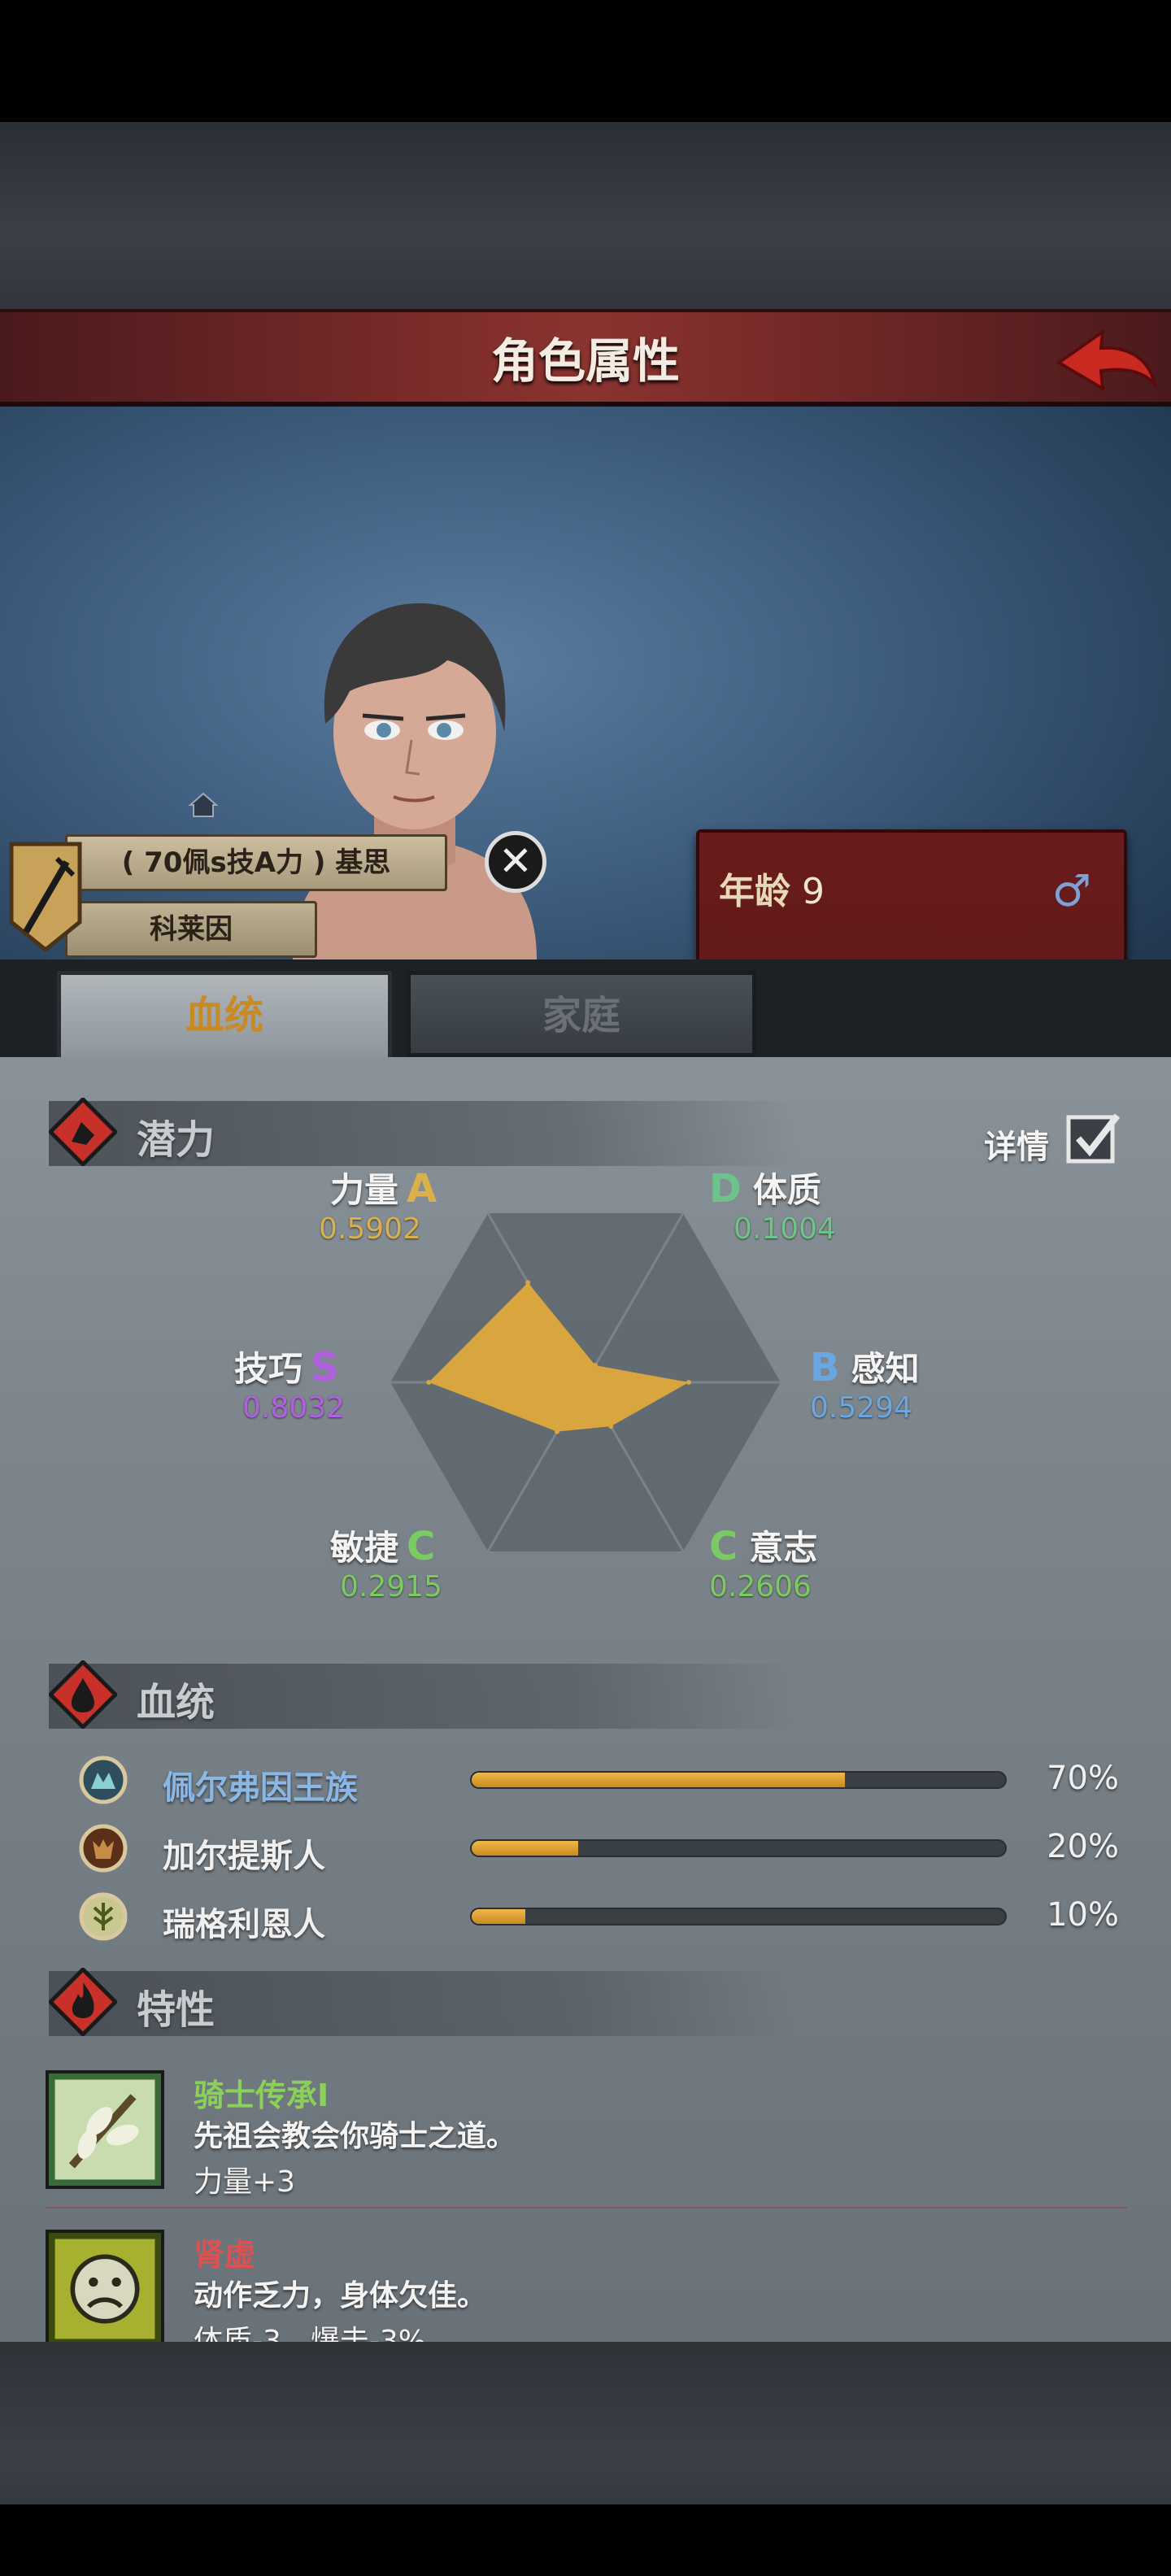 Image resolution: width=1171 pixels, height=2576 pixels. I want to click on stat-value: 0.5294, so click(861, 1408).